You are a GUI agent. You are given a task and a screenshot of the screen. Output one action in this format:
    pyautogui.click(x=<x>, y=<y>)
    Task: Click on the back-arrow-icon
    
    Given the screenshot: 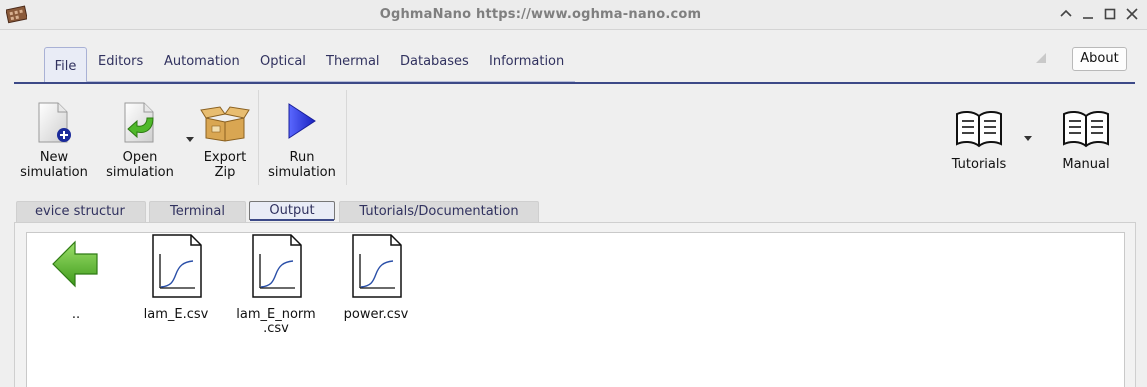 What is the action you would take?
    pyautogui.click(x=75, y=264)
    